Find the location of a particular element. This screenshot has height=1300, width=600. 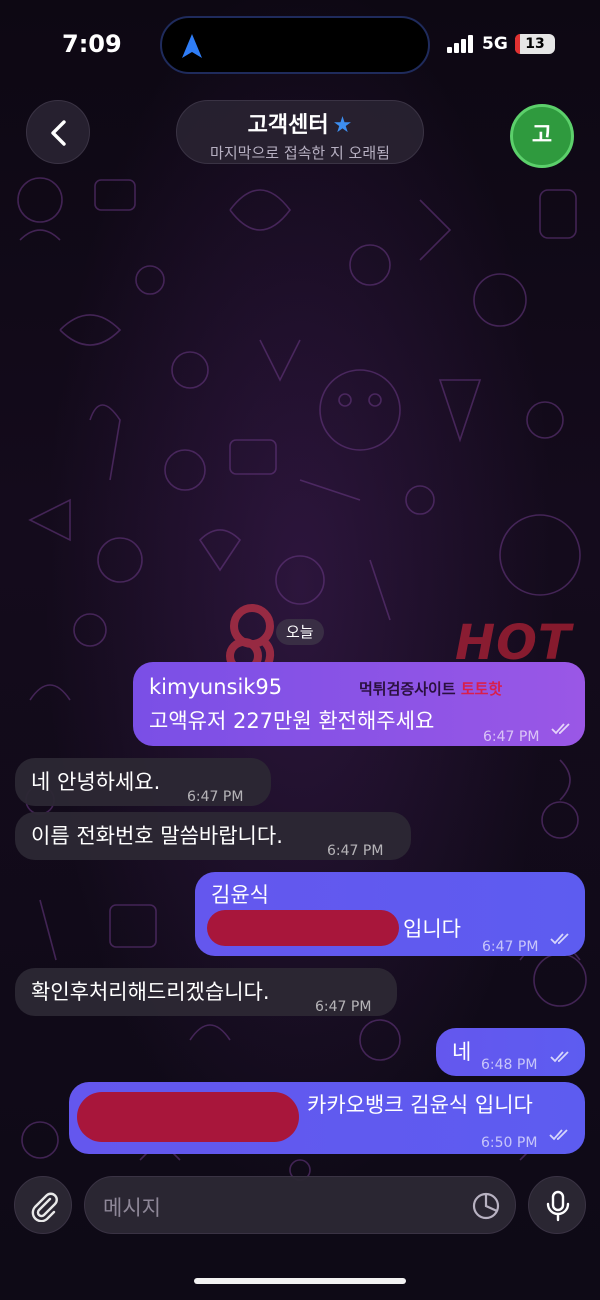

status-bar: 7:09 5G 13 is located at coordinates (300, 45).